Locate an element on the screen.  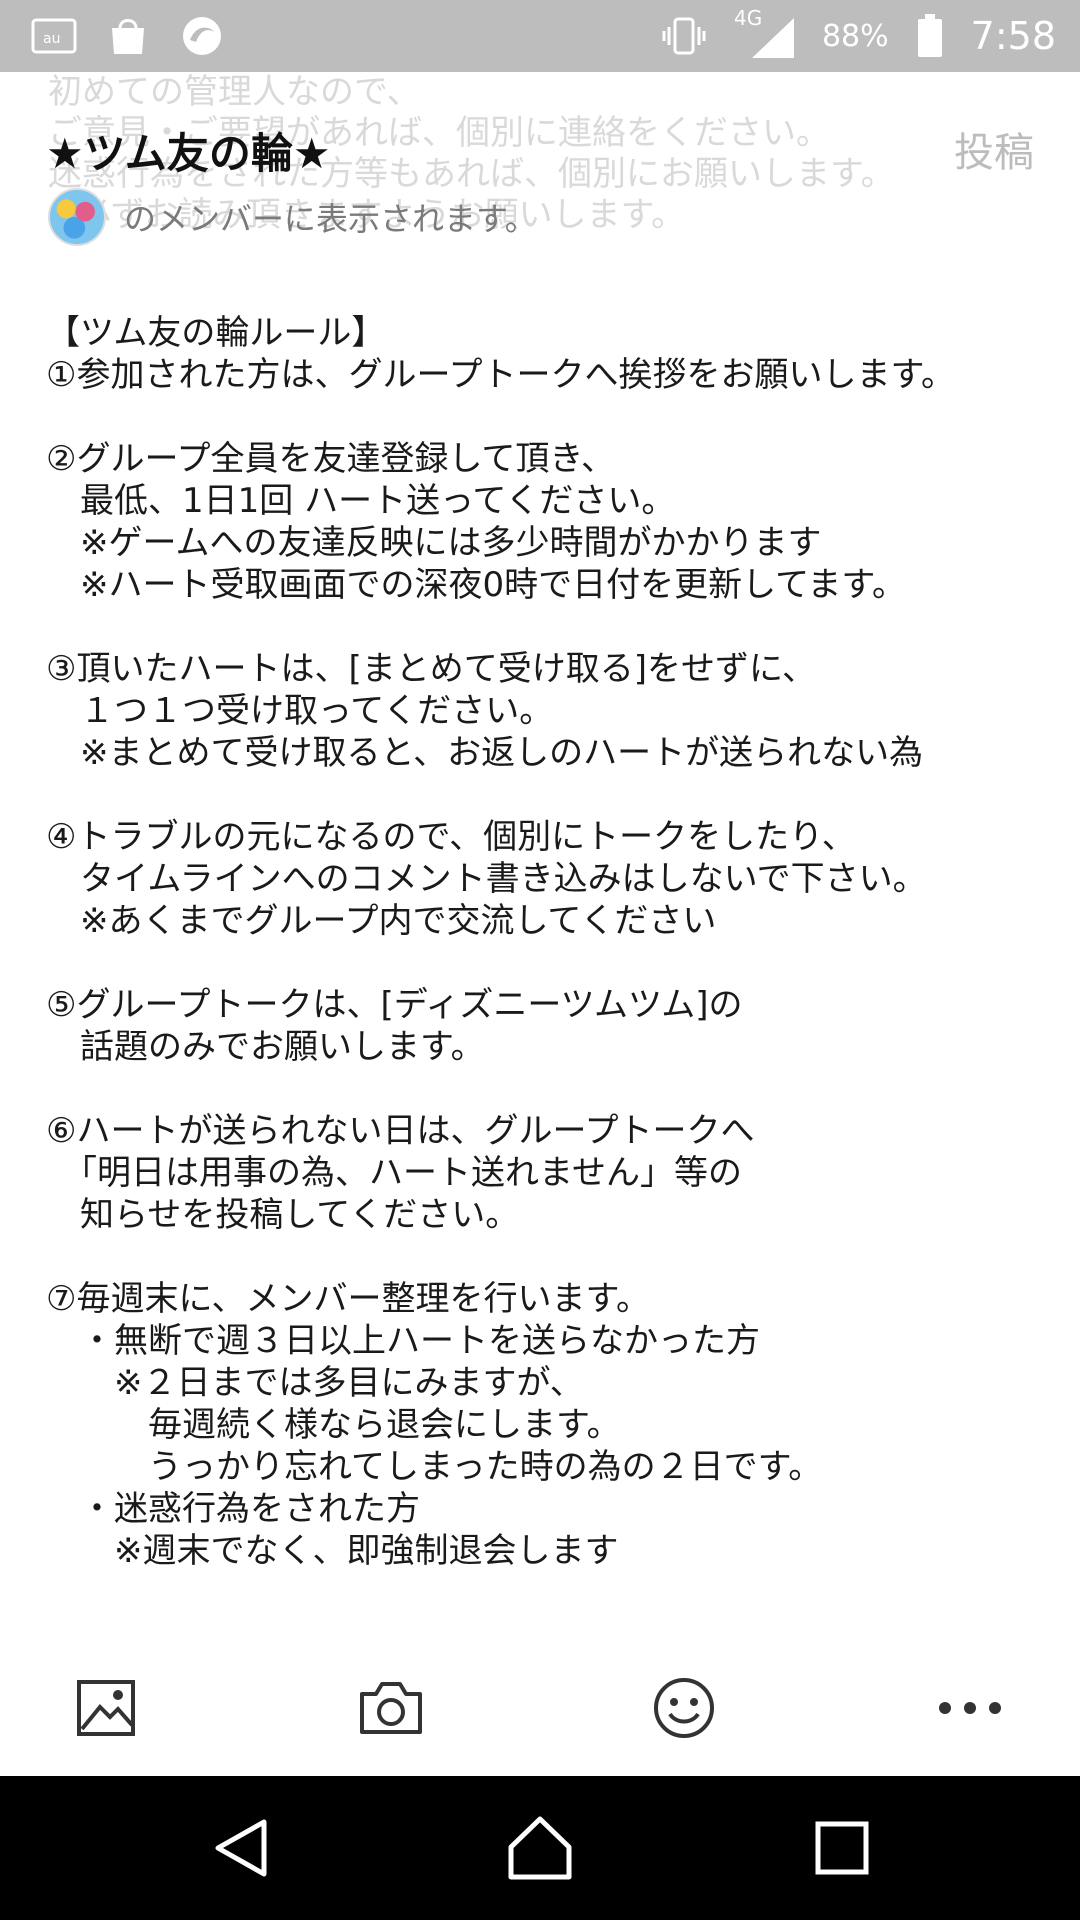
visibility-text: のメンバーに表示されます。 is located at coordinates (330, 219).